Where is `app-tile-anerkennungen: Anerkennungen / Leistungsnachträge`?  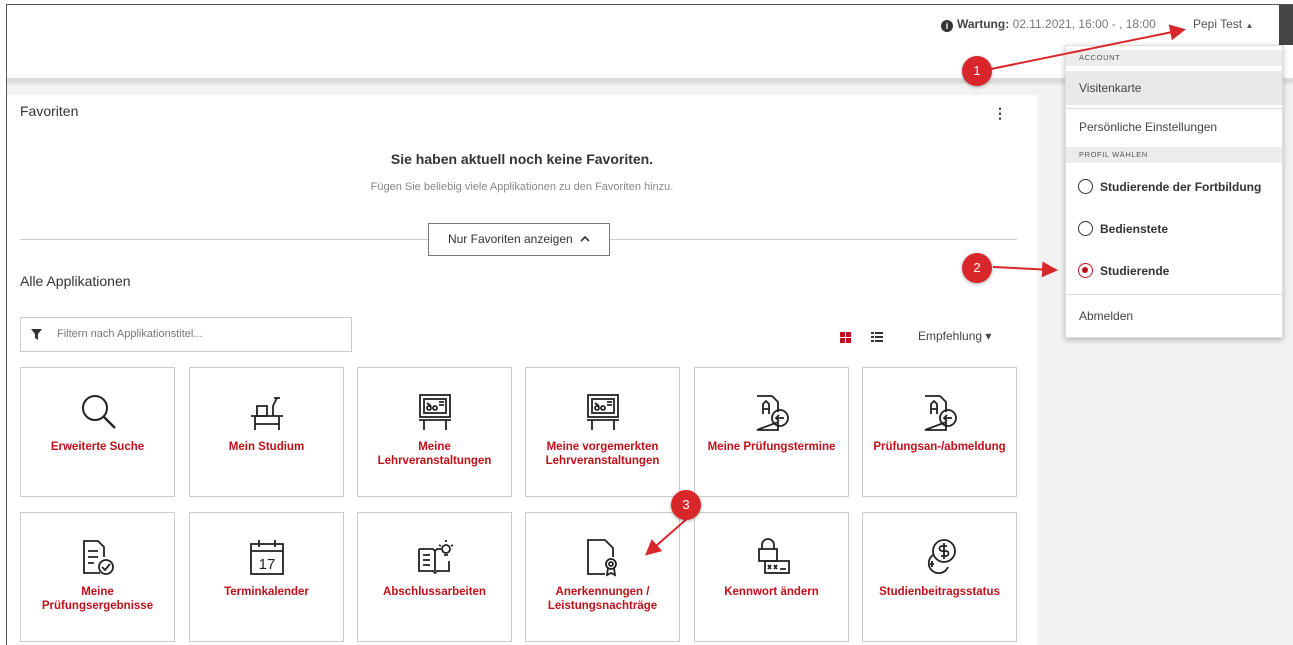 app-tile-anerkennungen: Anerkennungen / Leistungsnachträge is located at coordinates (602, 577).